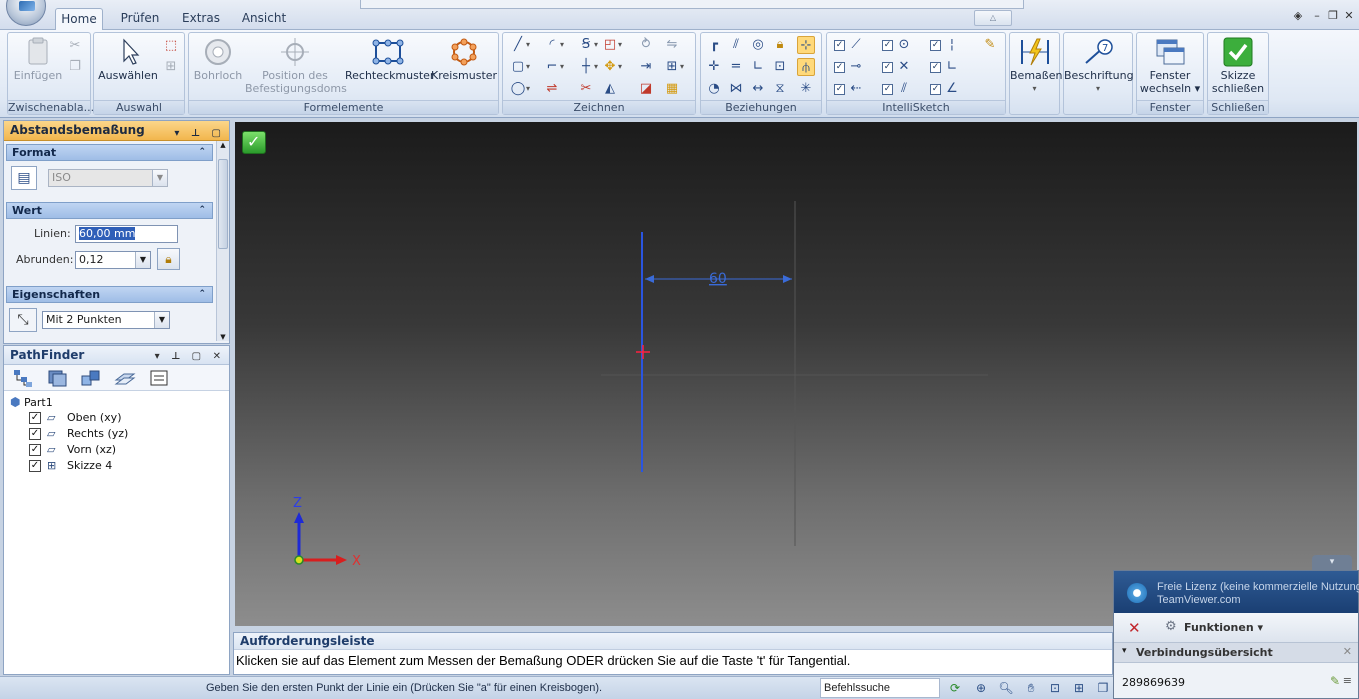 Image resolution: width=1359 pixels, height=699 pixels. What do you see at coordinates (106, 320) in the screenshot?
I see `measure-mode-select: Mit 2 Punkten ▼` at bounding box center [106, 320].